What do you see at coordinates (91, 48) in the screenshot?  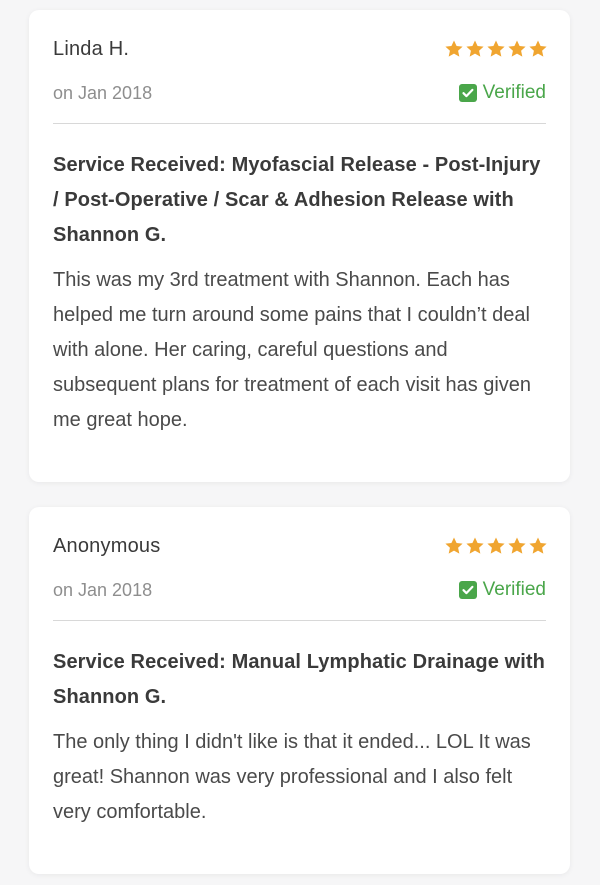 I see `reviewer-name: Linda H.` at bounding box center [91, 48].